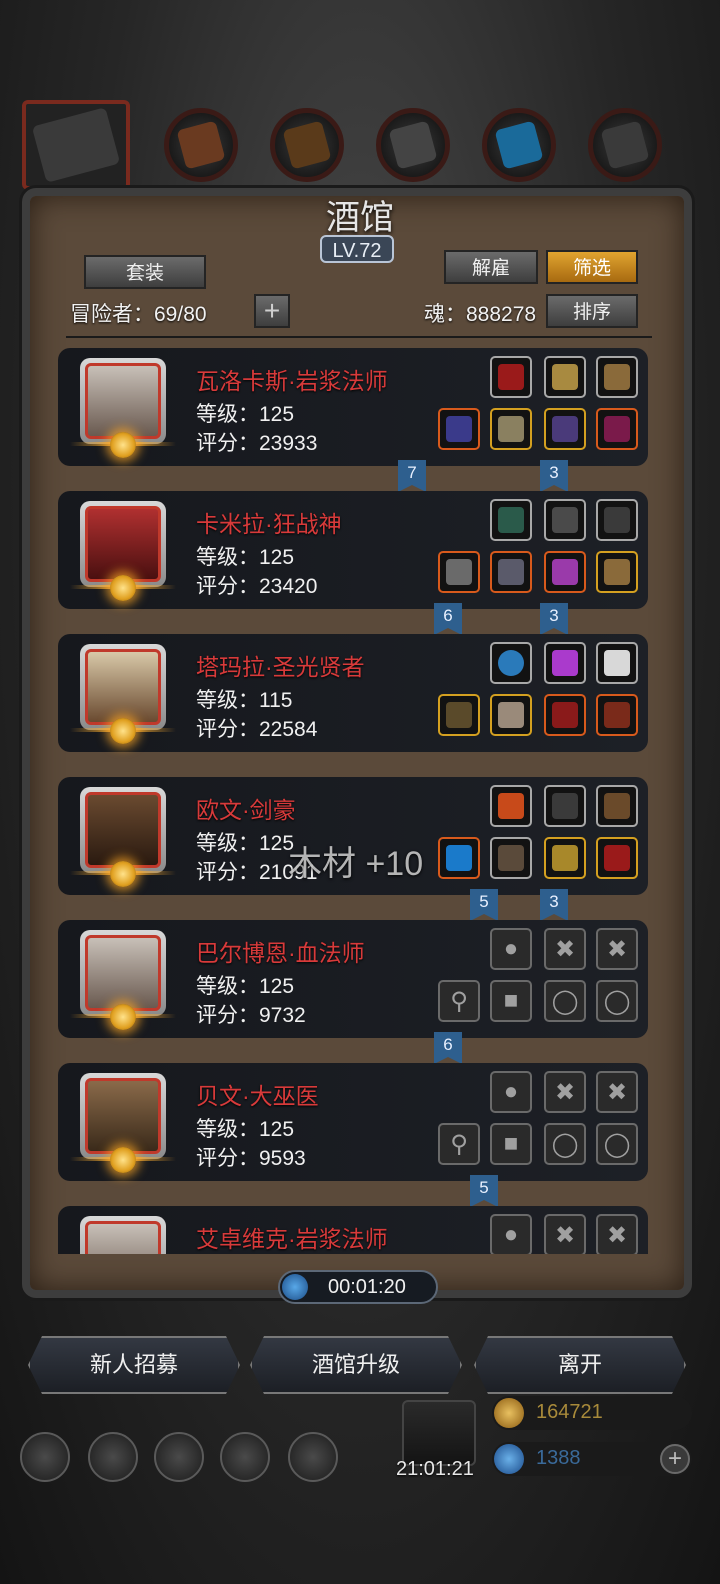 Image resolution: width=720 pixels, height=1584 pixels. What do you see at coordinates (356, 864) in the screenshot?
I see `reward-floater: 木材 +10` at bounding box center [356, 864].